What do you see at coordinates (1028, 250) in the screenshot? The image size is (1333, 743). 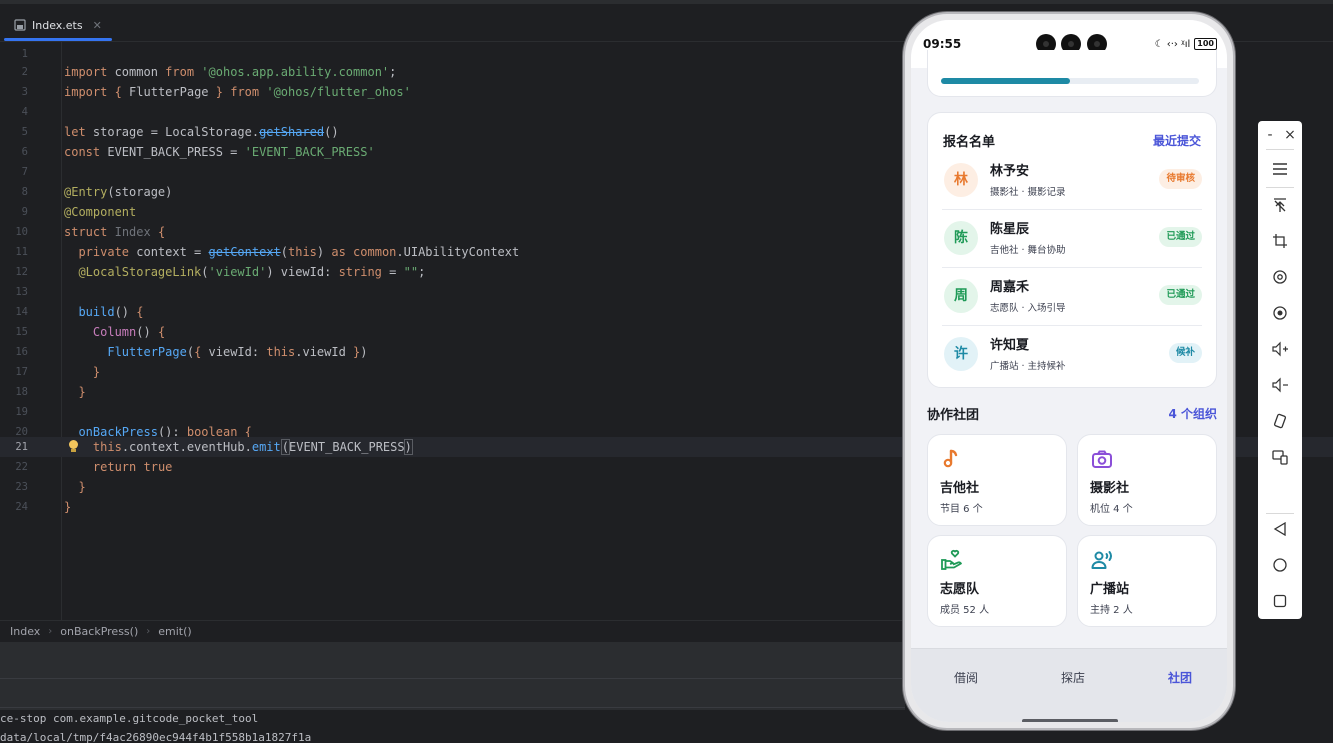 I see `entry-detail: 吉他社 · 舞台协助` at bounding box center [1028, 250].